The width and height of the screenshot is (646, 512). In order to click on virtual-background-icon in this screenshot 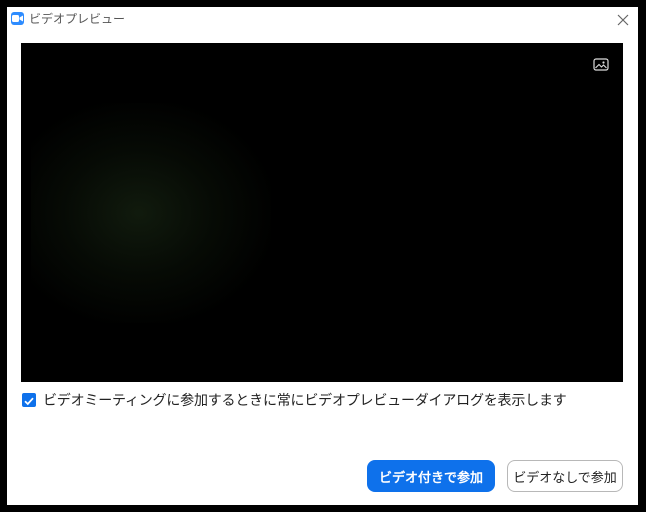, I will do `click(601, 63)`.